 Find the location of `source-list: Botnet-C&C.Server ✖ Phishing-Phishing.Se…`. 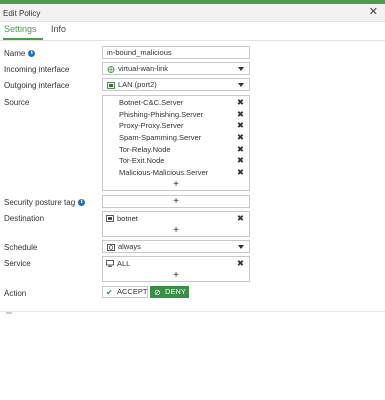

source-list: Botnet-C&C.Server ✖ Phishing-Phishing.Se… is located at coordinates (176, 143).